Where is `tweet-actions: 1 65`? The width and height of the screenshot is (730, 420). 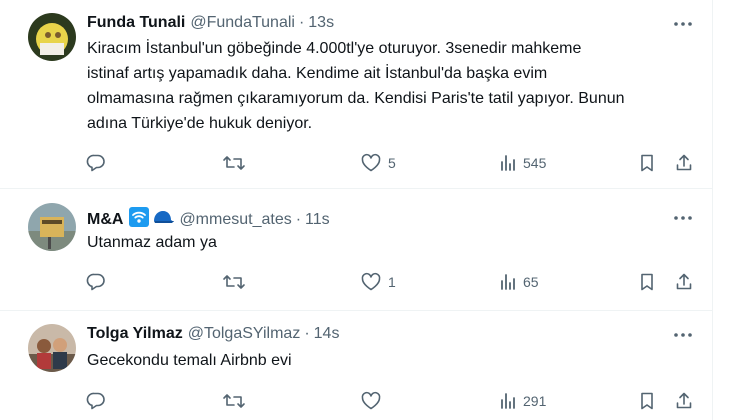
tweet-actions: 1 65 is located at coordinates (356, 282).